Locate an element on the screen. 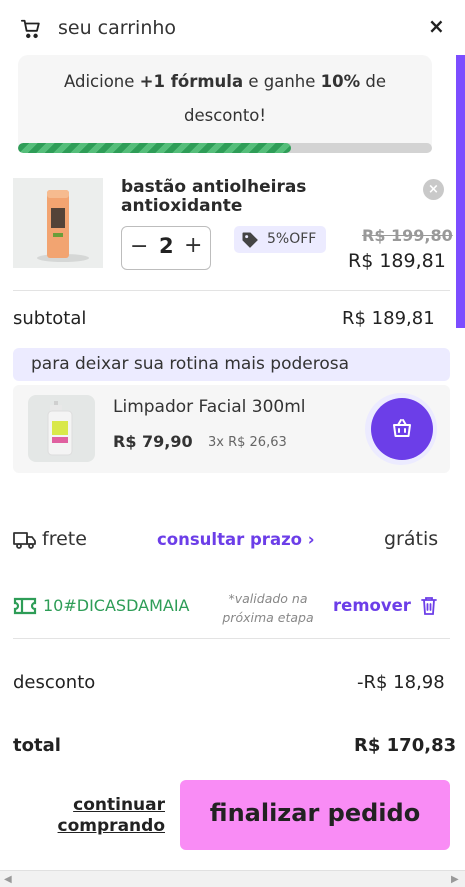 Image resolution: width=465 pixels, height=887 pixels. checkout-button: finalizar pedido is located at coordinates (315, 815).